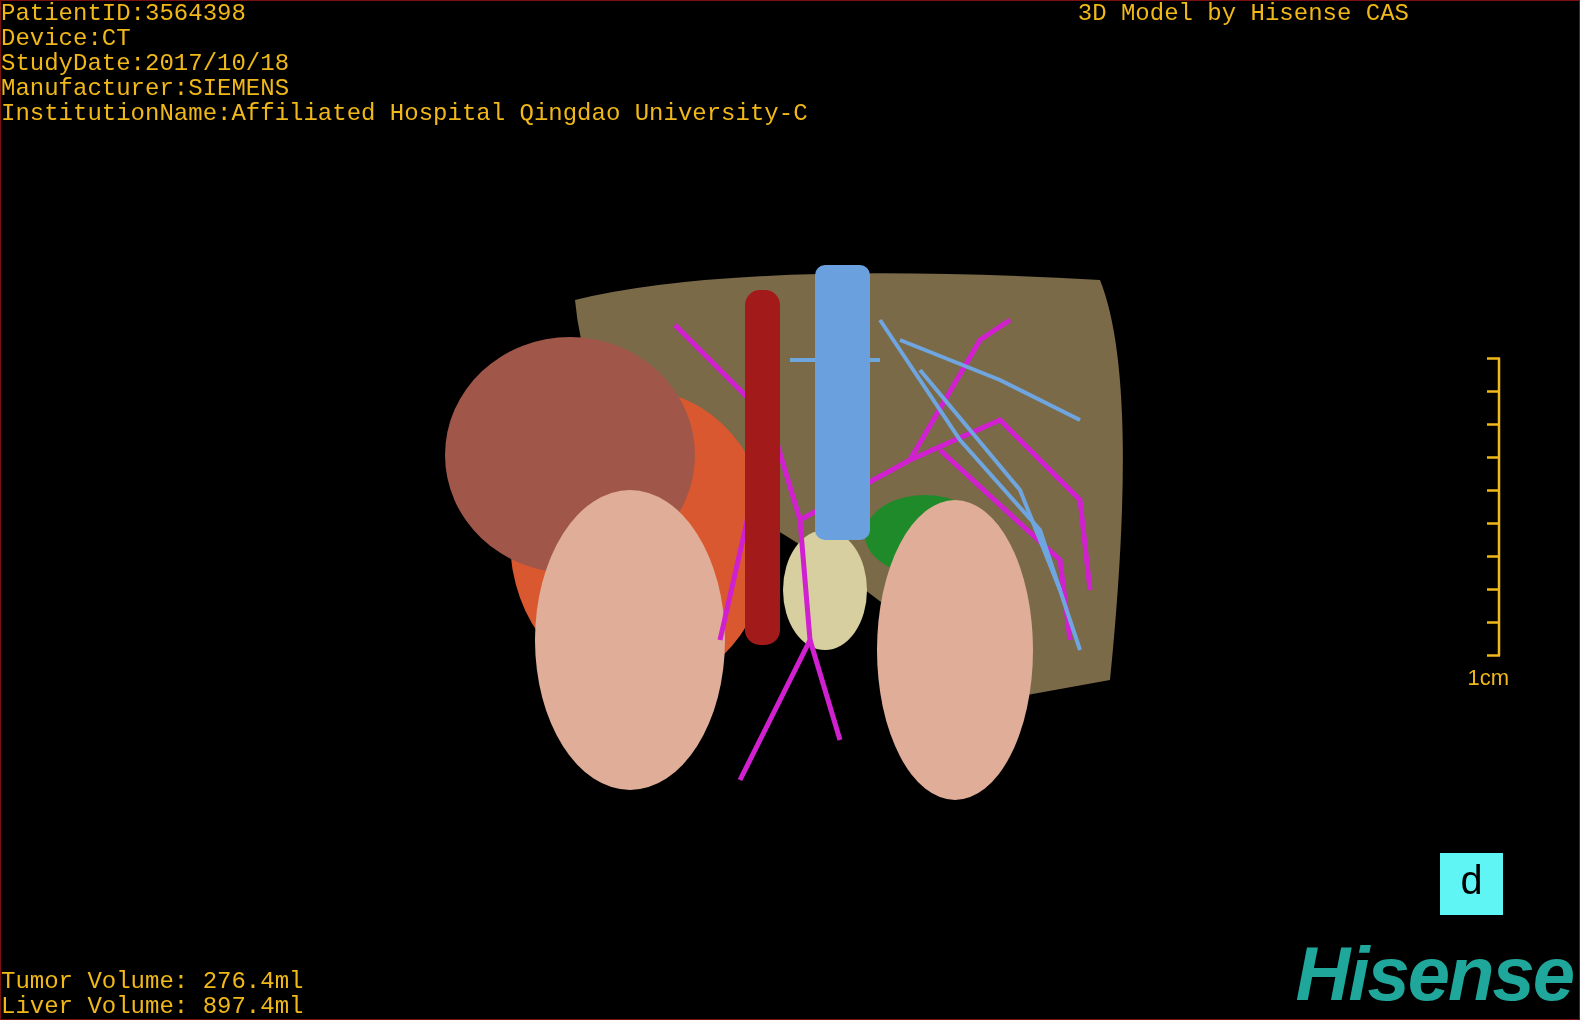  Describe the element at coordinates (124, 13) in the screenshot. I see `study-info-line: PatientID:3564398` at that location.